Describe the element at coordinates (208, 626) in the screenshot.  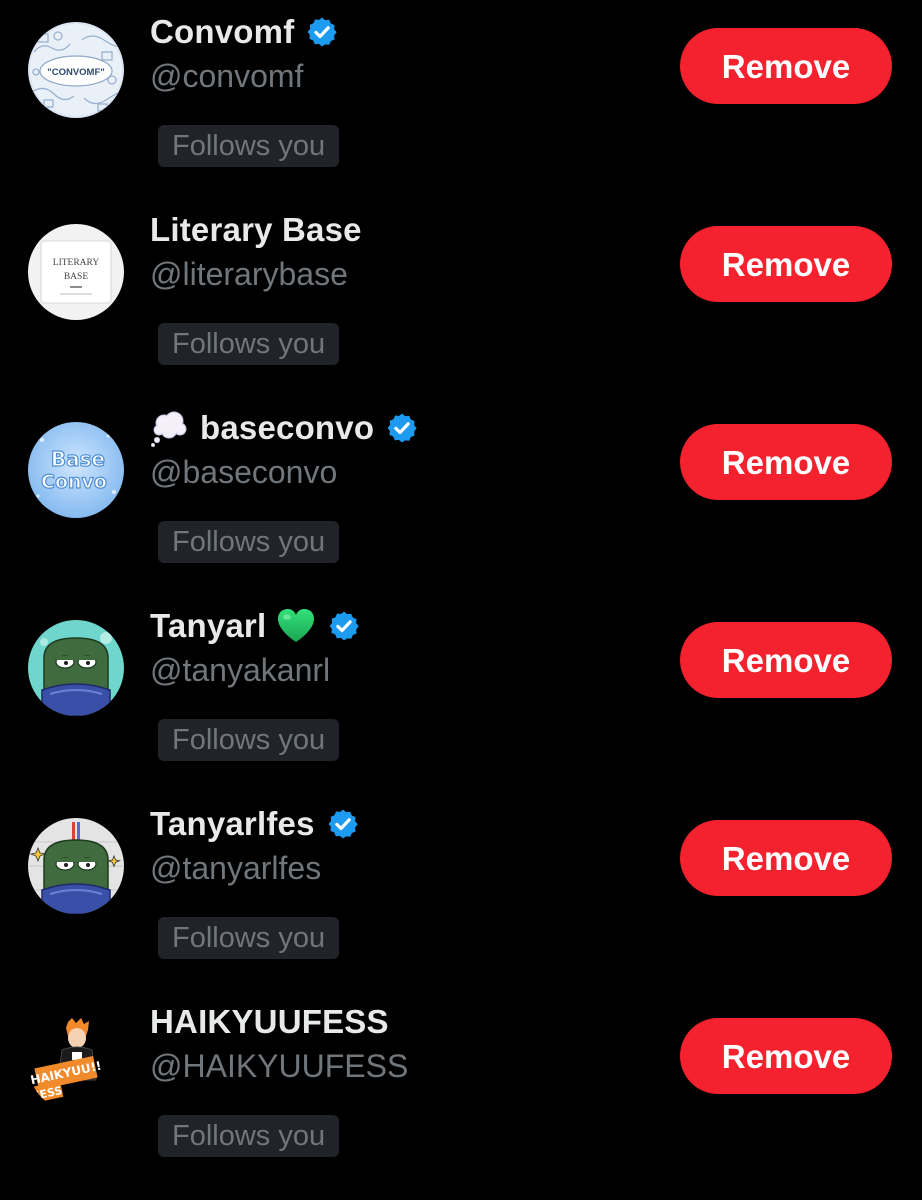
I see `display-name: Tanyarl` at that location.